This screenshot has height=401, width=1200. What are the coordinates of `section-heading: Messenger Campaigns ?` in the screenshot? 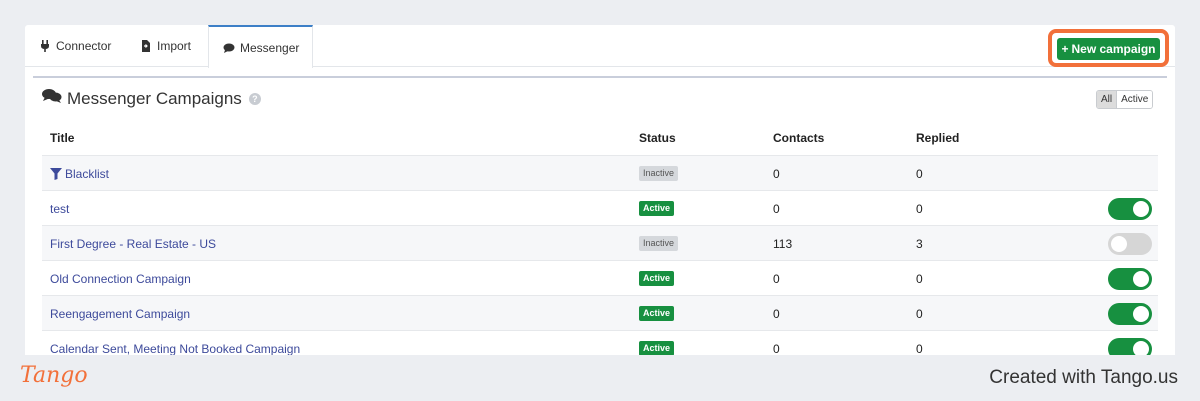 It's located at (151, 98).